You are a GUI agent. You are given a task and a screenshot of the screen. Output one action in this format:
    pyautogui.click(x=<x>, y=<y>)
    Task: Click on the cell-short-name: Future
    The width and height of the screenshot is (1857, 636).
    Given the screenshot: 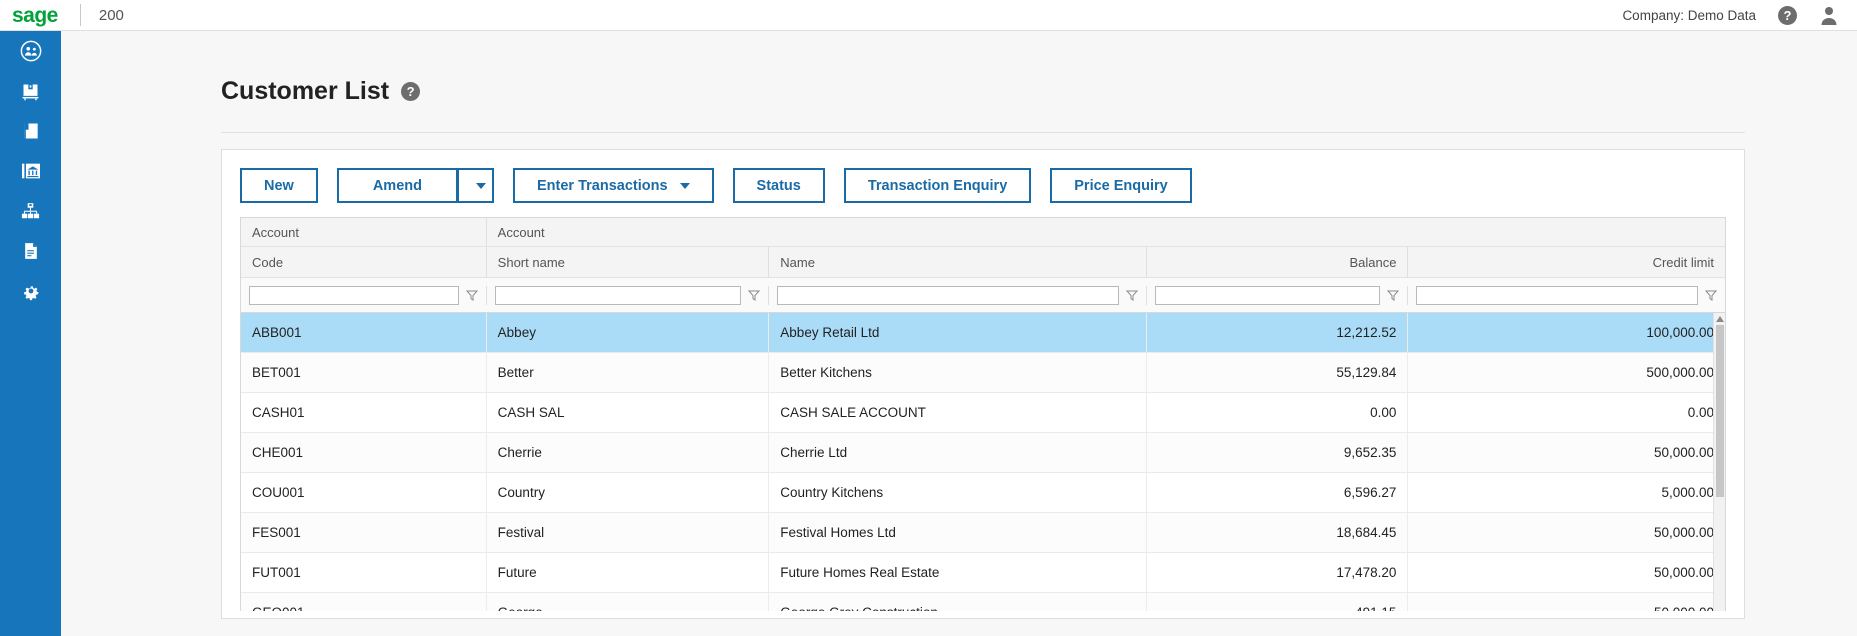 What is the action you would take?
    pyautogui.click(x=627, y=572)
    